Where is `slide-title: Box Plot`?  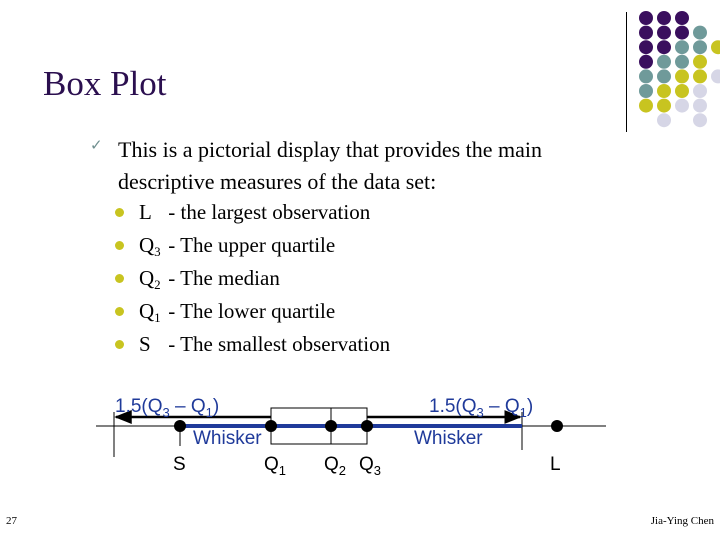
slide-title: Box Plot is located at coordinates (105, 83).